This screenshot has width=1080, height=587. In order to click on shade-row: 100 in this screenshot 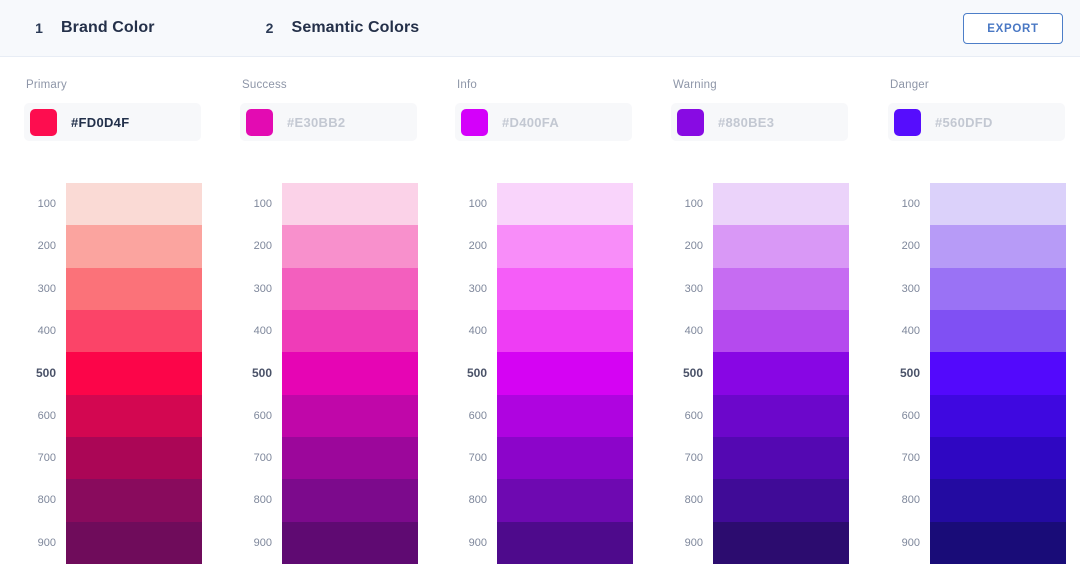, I will do `click(984, 204)`.